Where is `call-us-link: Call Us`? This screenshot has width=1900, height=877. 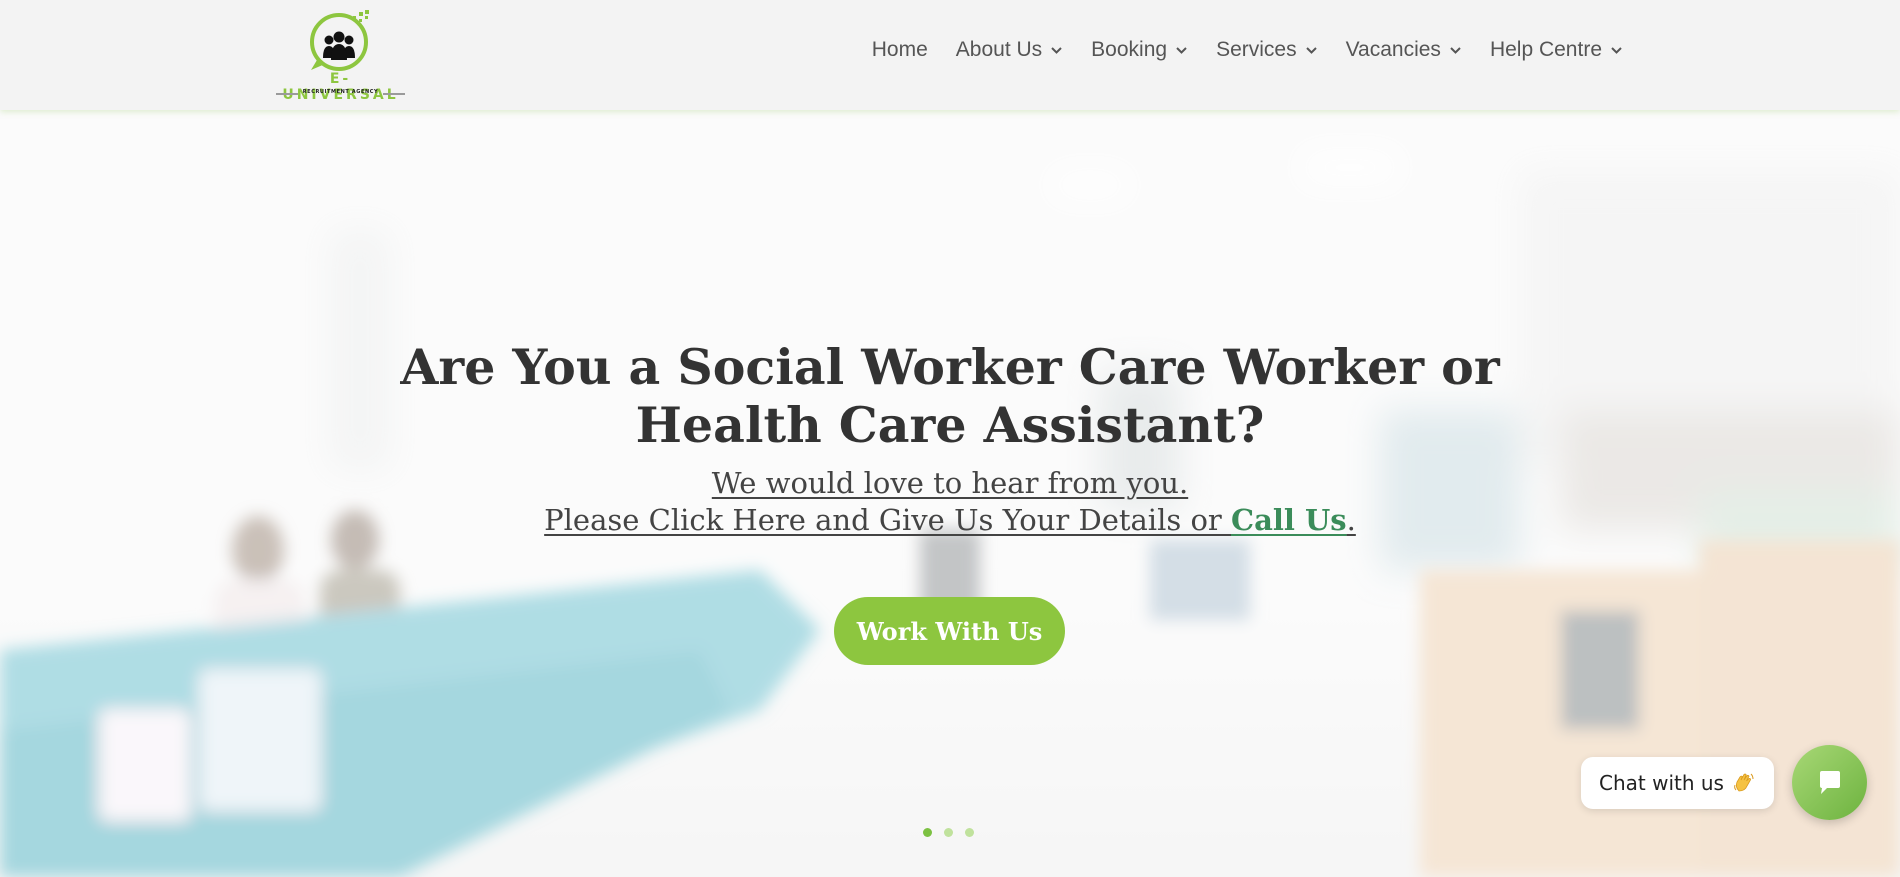
call-us-link: Call Us is located at coordinates (1289, 520).